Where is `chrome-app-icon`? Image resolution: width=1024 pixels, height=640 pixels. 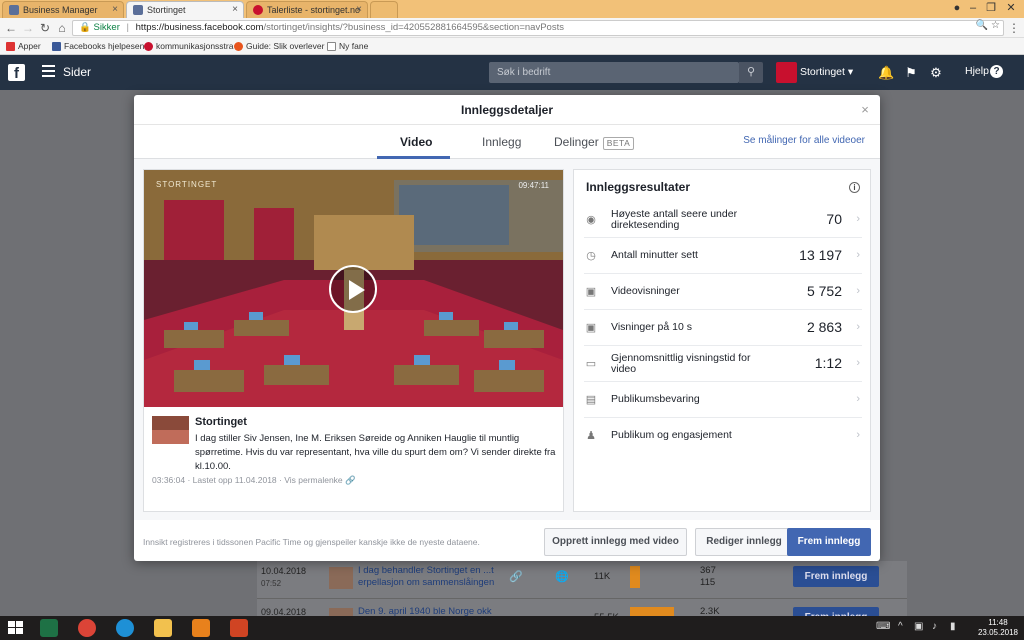
chrome-app-icon is located at coordinates (88, 628).